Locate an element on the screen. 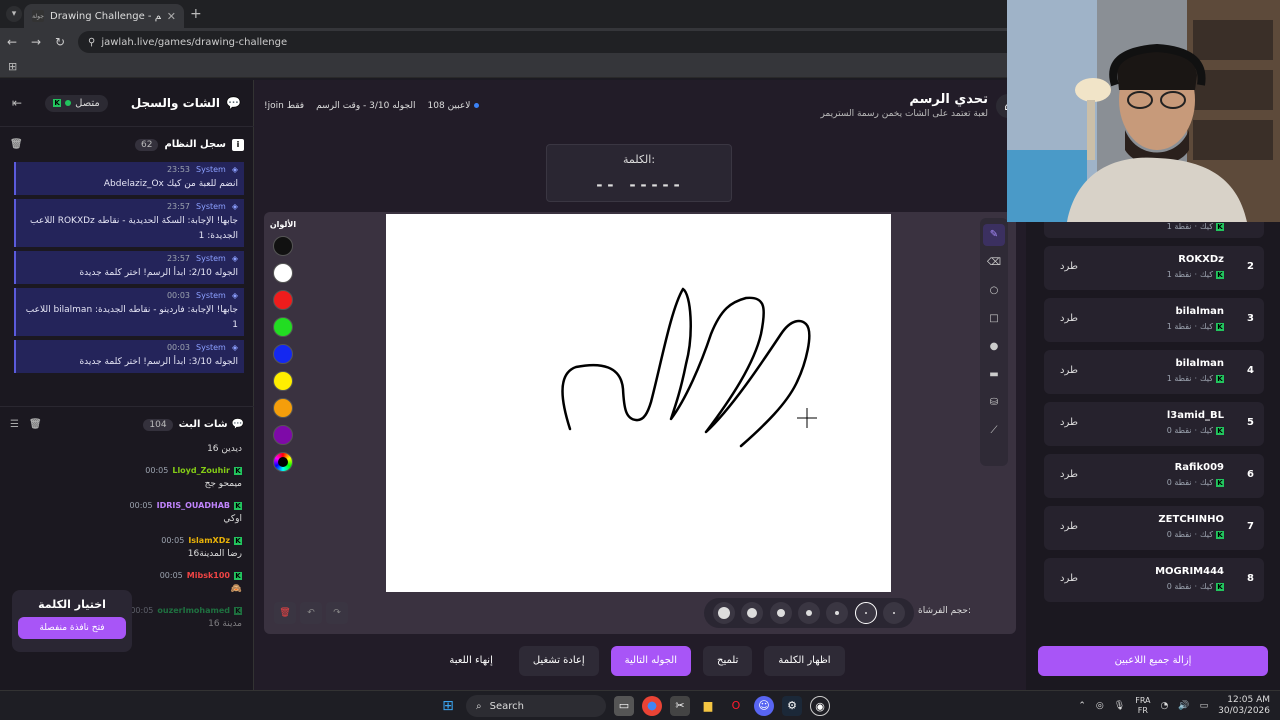  new-tab-icon: + is located at coordinates (196, 14).